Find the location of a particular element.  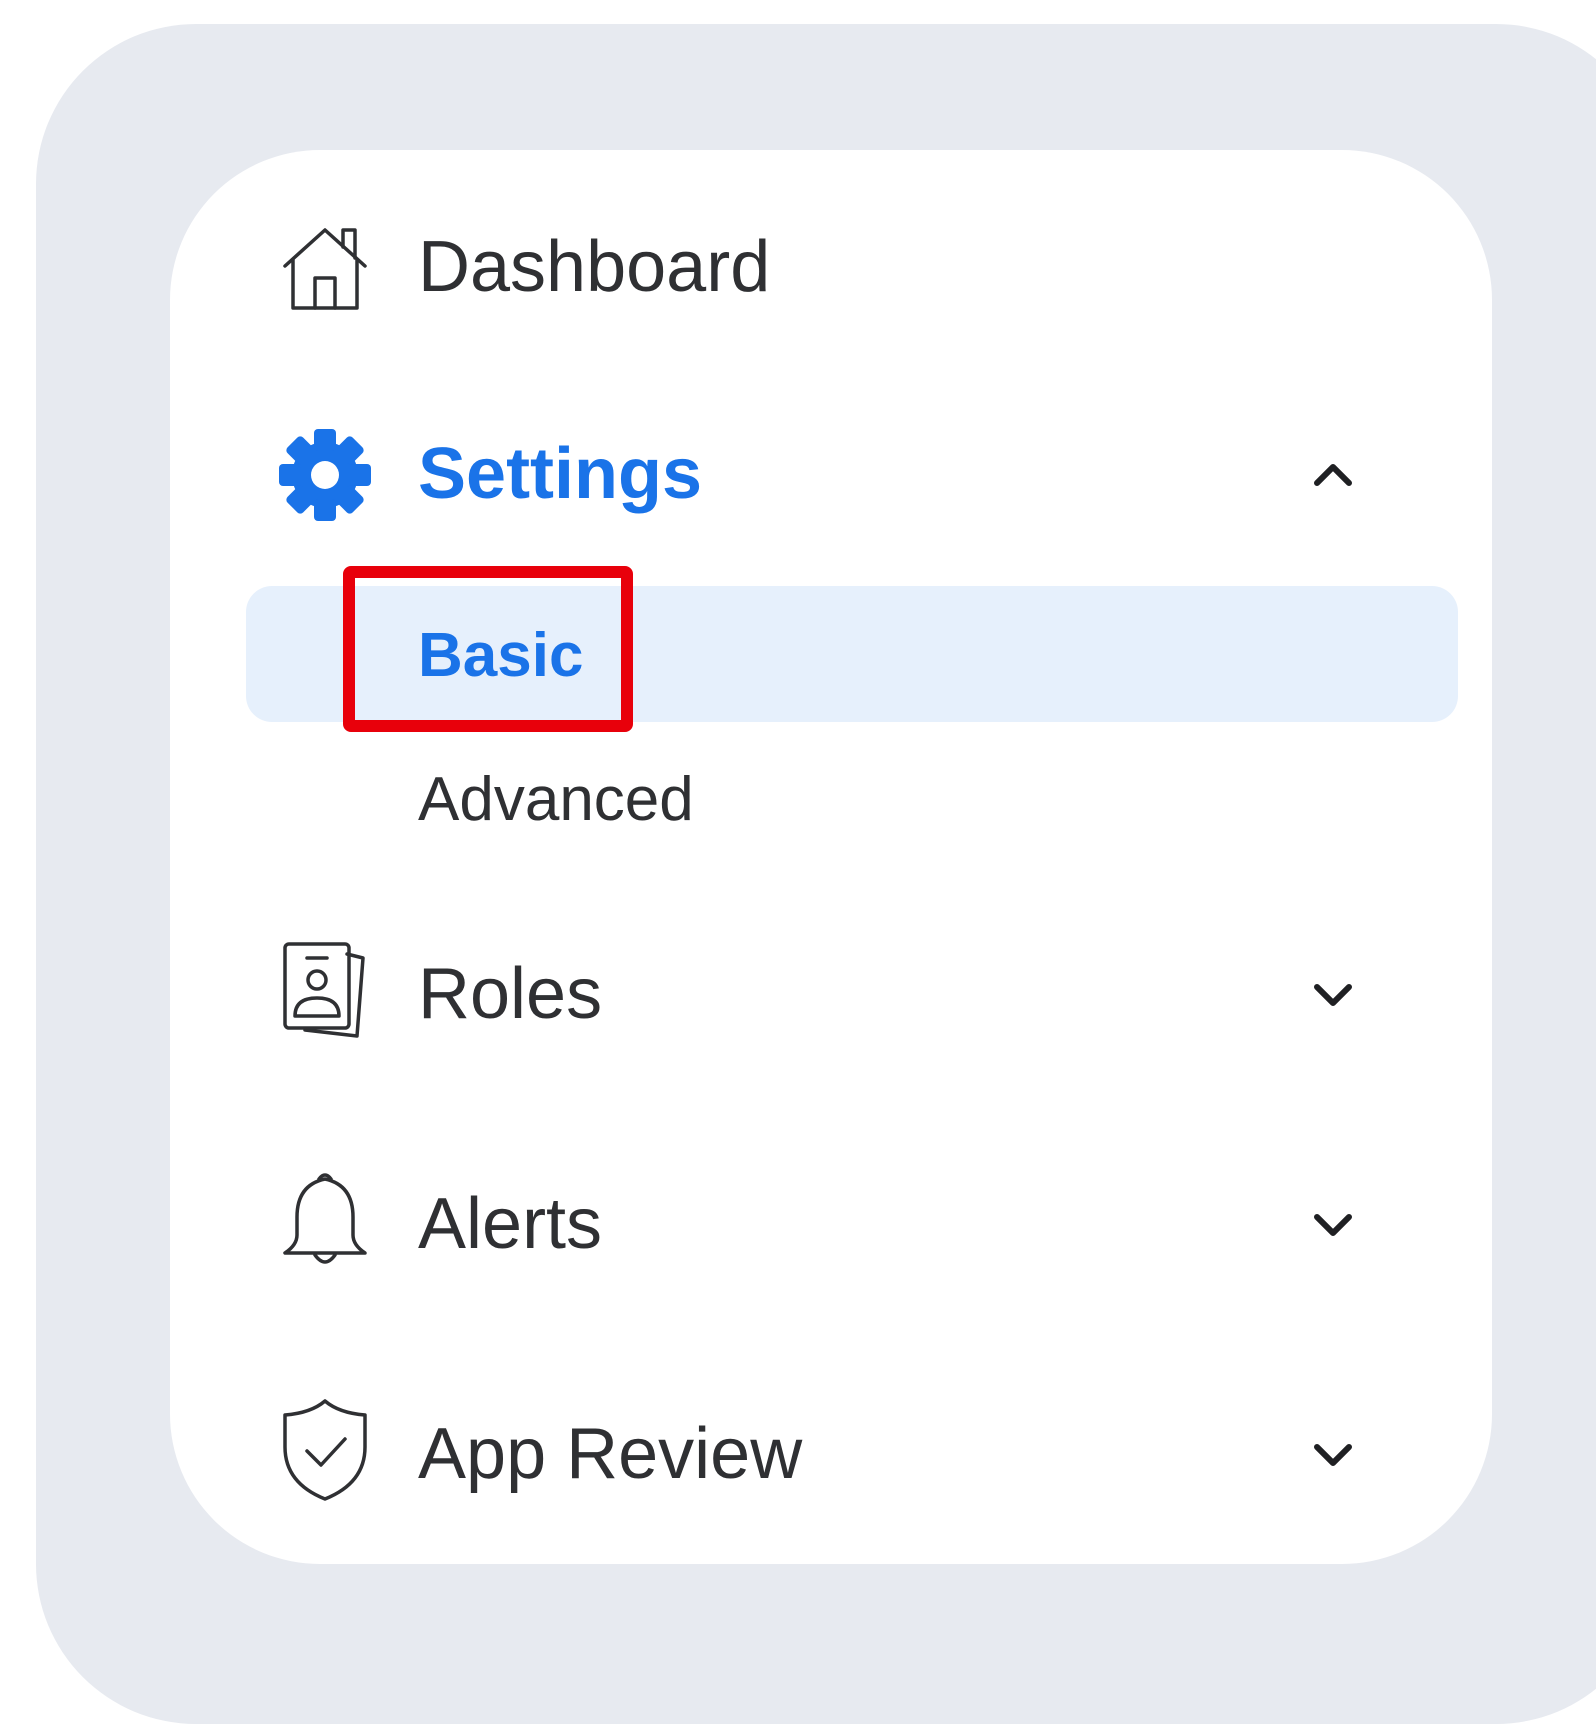

sidebar-subitem-basic: Basic is located at coordinates (852, 654).